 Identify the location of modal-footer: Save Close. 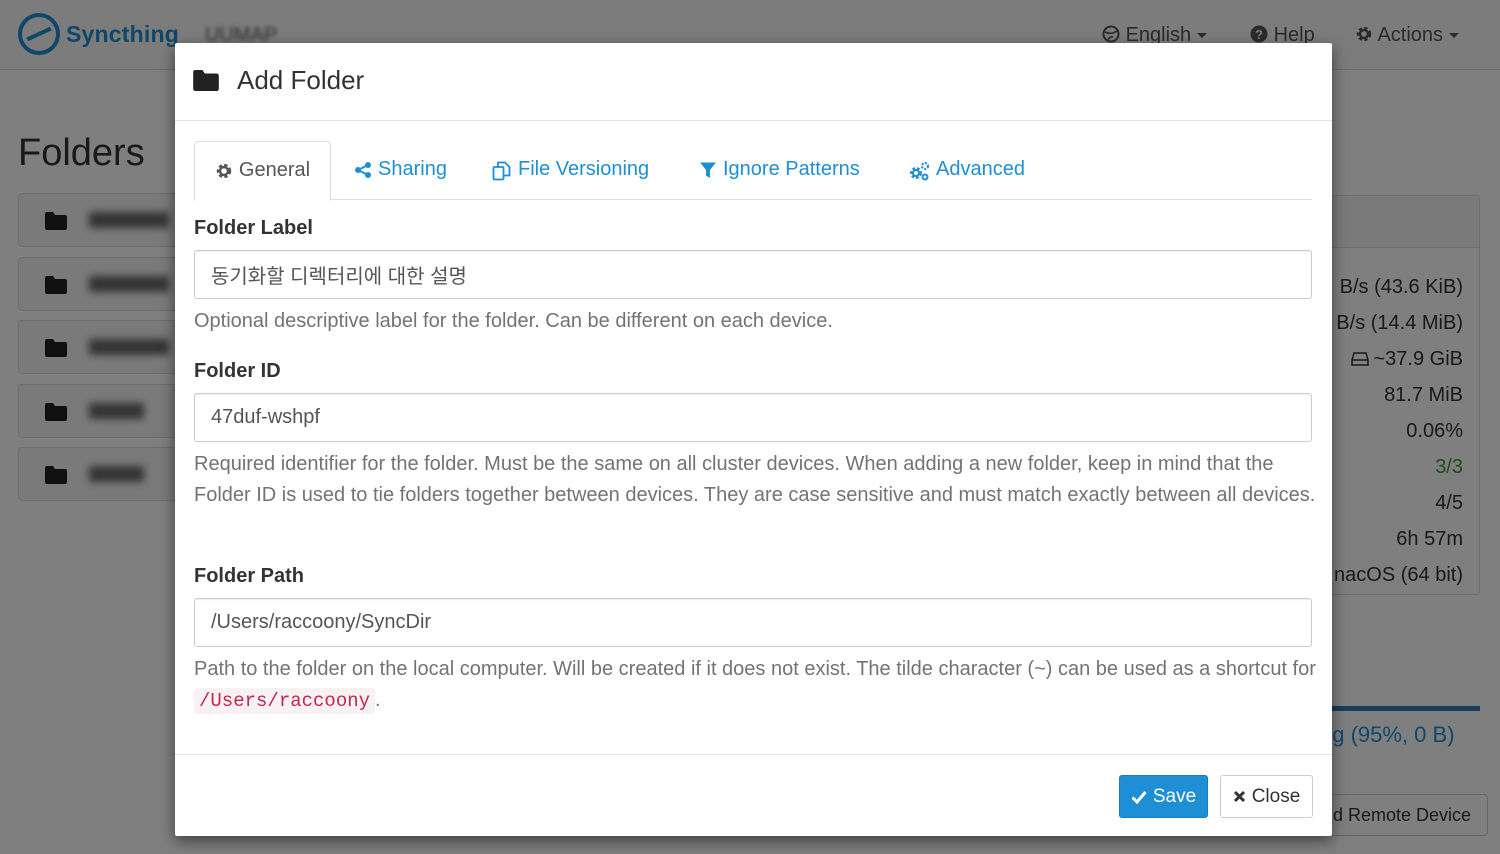
(753, 795).